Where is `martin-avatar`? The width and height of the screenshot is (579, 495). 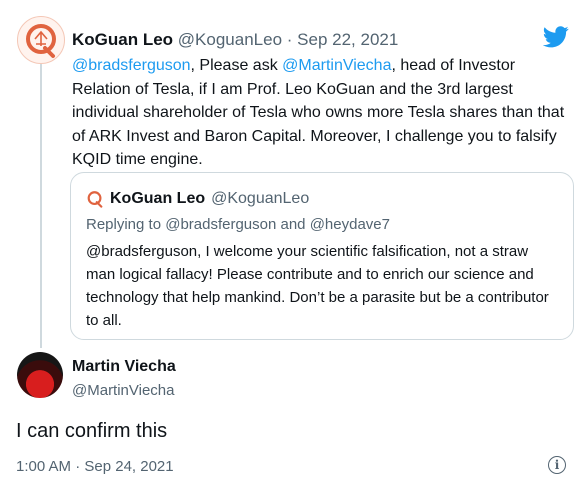
martin-avatar is located at coordinates (40, 375).